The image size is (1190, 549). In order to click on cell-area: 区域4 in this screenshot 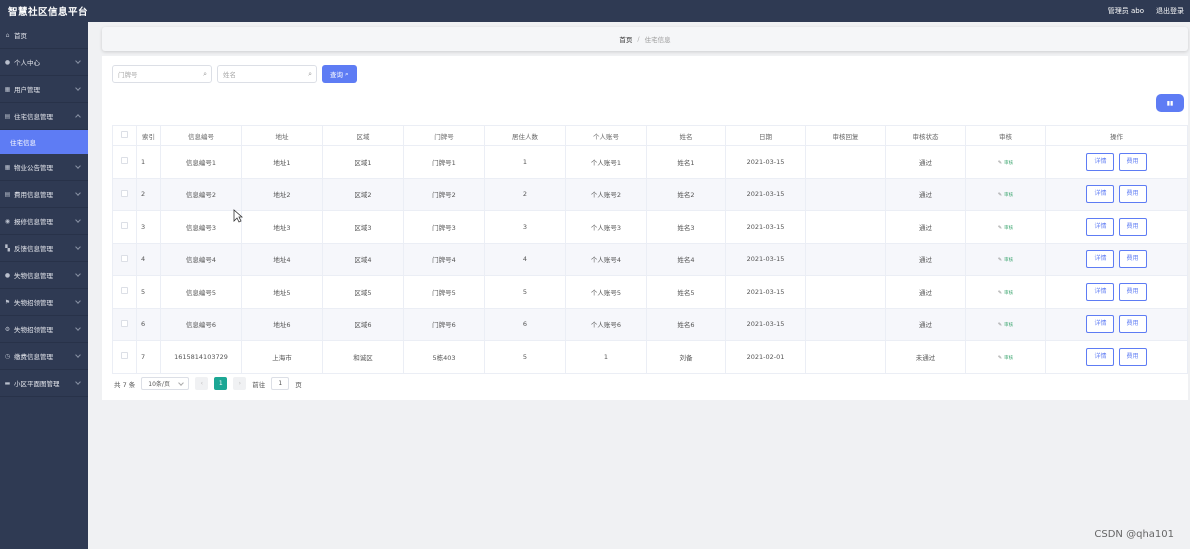, I will do `click(363, 259)`.